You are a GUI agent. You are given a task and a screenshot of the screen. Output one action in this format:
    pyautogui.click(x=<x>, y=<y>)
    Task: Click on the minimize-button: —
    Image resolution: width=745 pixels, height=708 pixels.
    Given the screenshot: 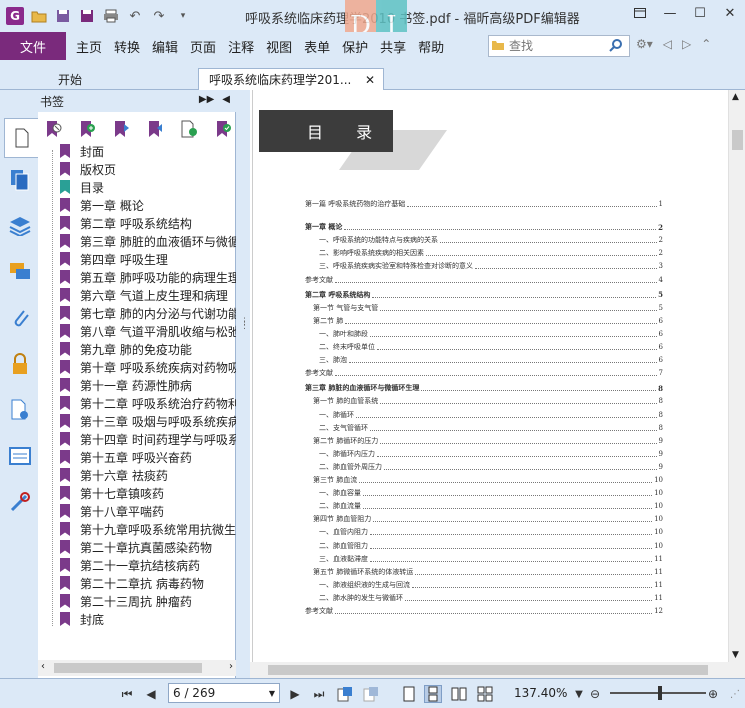 What is the action you would take?
    pyautogui.click(x=670, y=13)
    